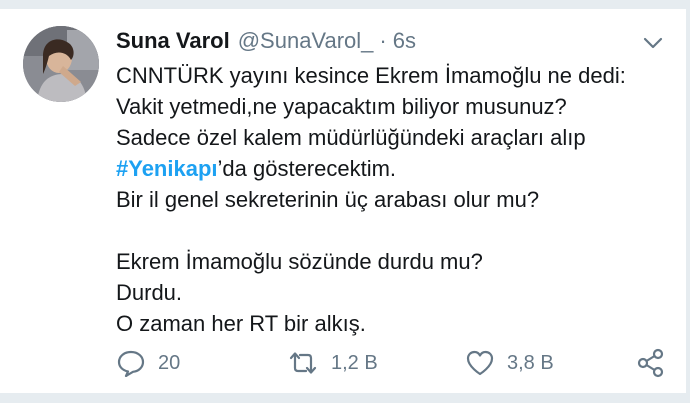  Describe the element at coordinates (131, 363) in the screenshot. I see `reply-icon` at that location.